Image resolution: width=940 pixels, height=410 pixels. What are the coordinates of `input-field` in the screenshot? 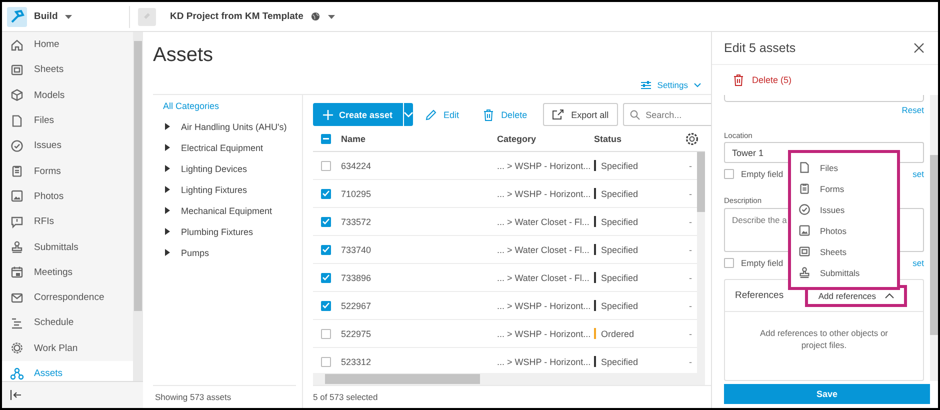 It's located at (824, 98).